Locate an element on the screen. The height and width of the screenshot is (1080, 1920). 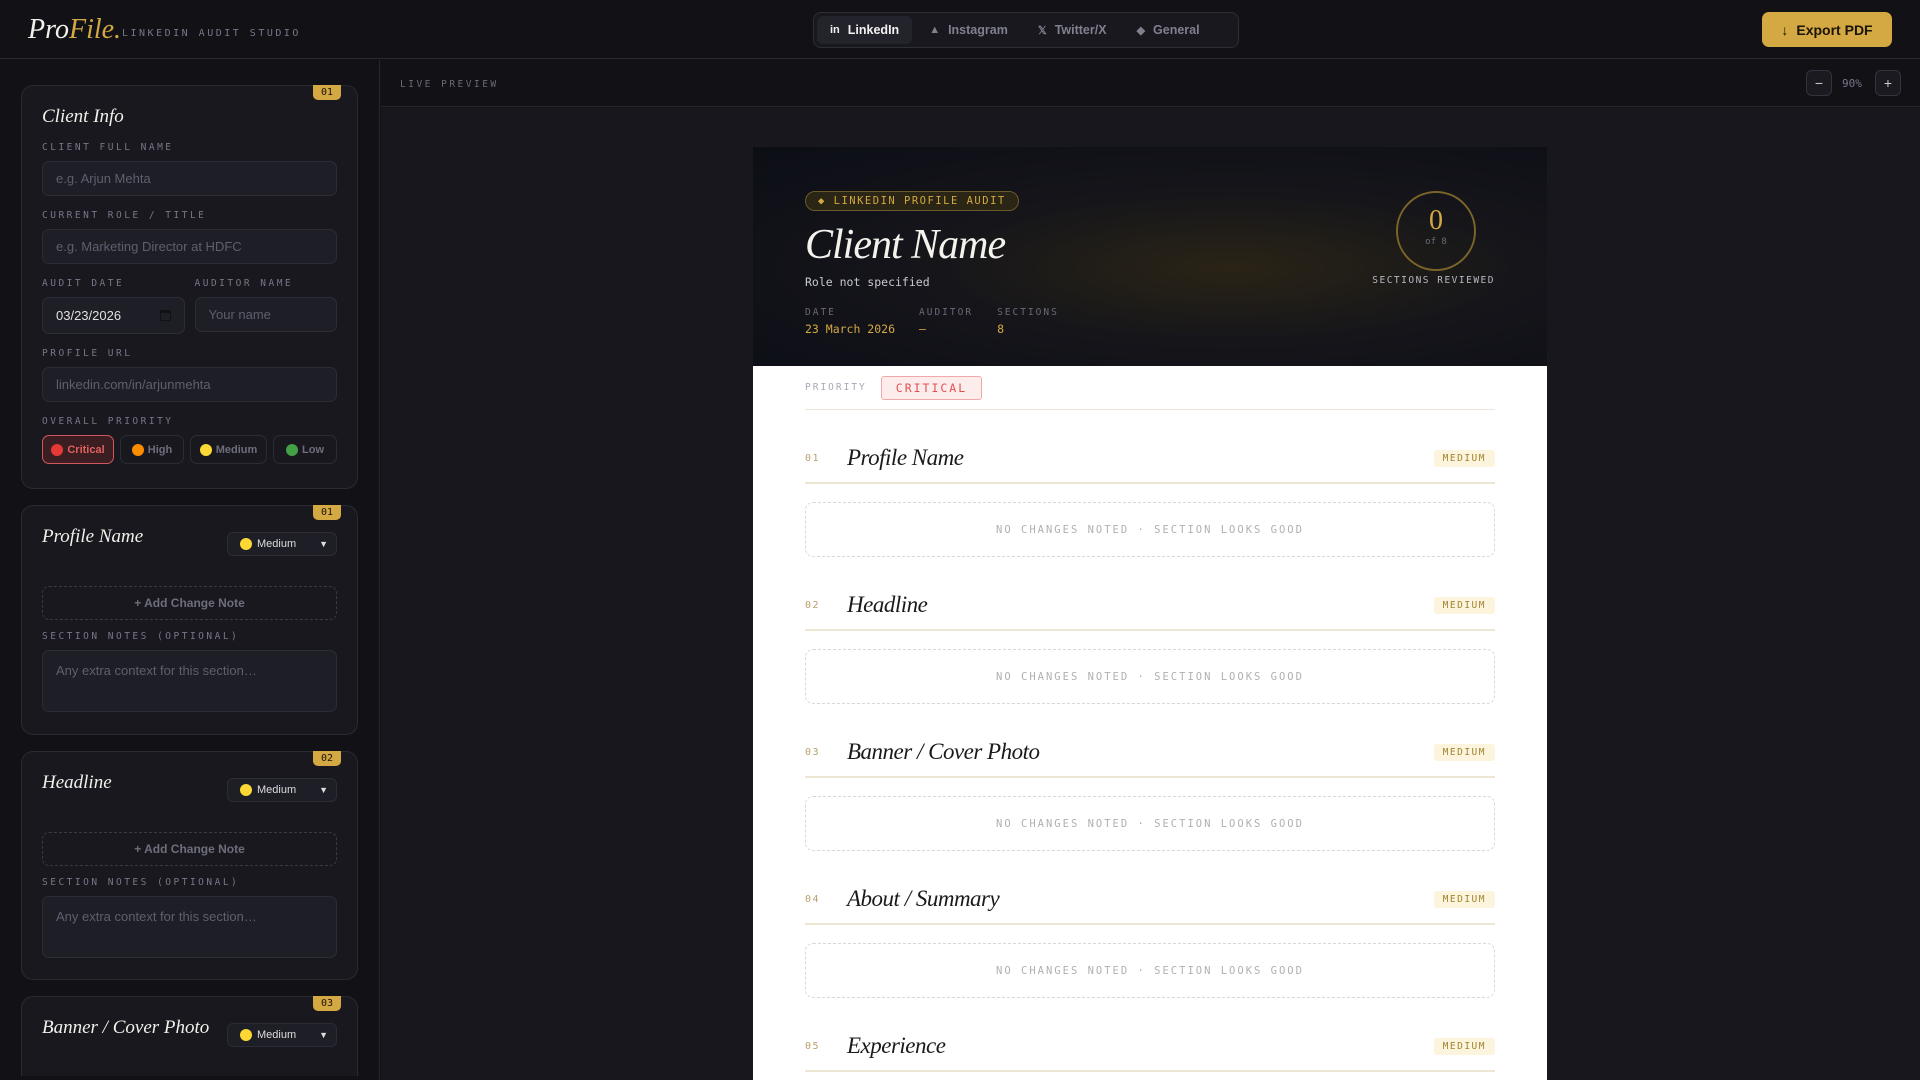
tab-label: LinkedIn is located at coordinates (873, 30).